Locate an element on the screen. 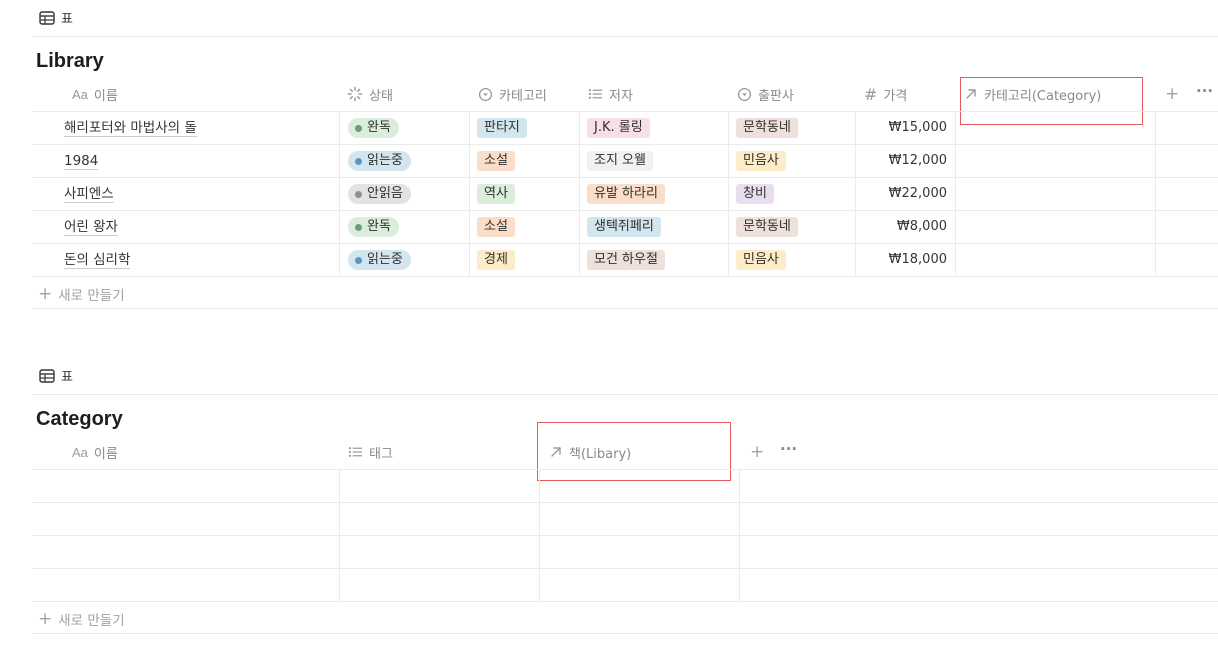  database-title: Library is located at coordinates (70, 61).